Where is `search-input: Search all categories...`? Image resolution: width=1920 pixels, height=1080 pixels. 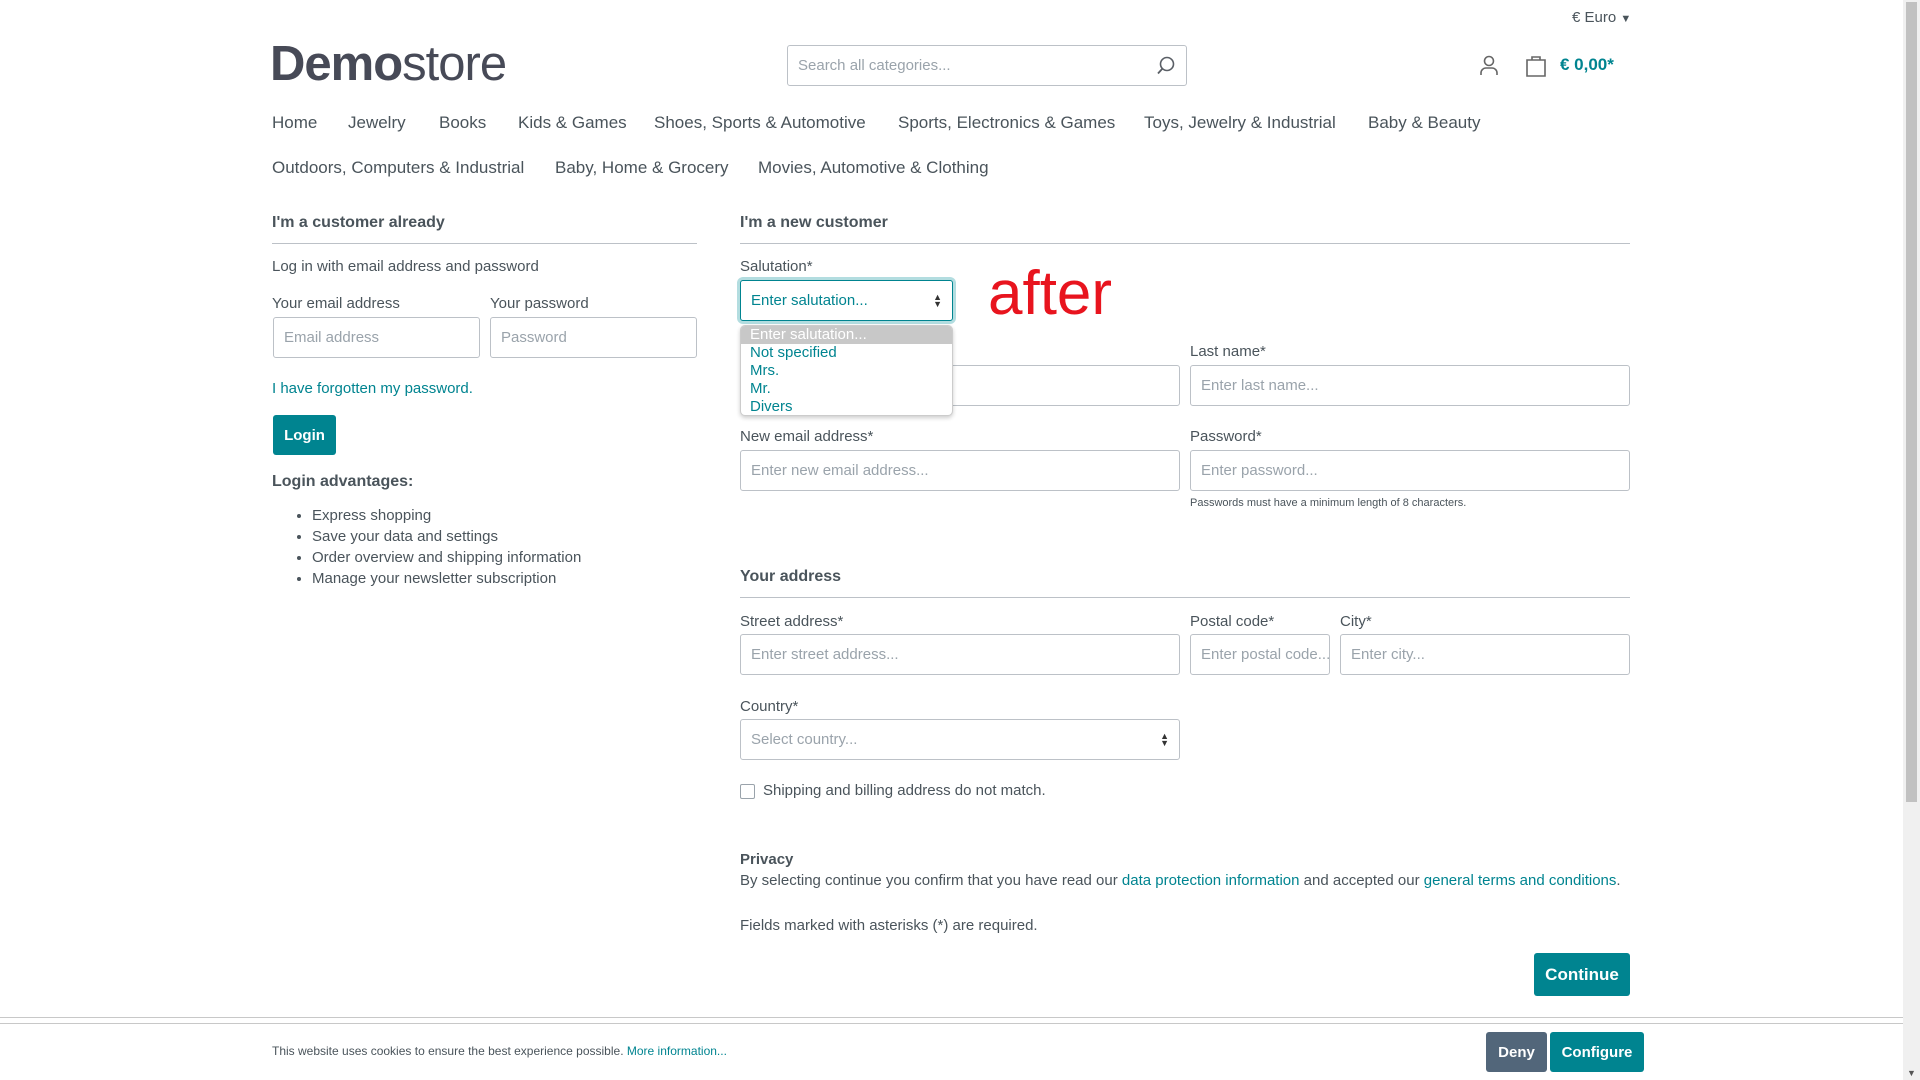 search-input: Search all categories... is located at coordinates (987, 65).